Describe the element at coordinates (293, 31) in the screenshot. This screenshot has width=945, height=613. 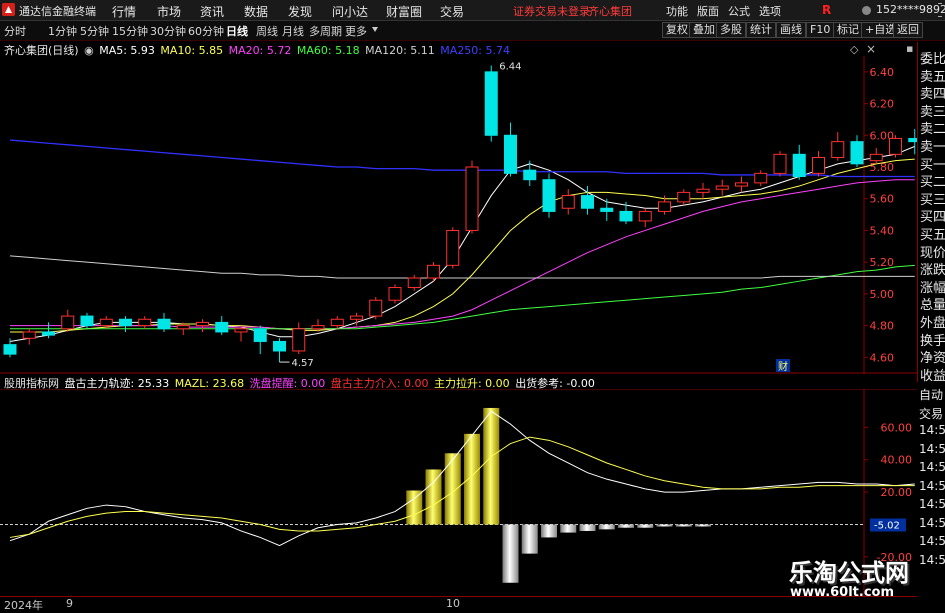
I see `period-monthly: 月线` at that location.